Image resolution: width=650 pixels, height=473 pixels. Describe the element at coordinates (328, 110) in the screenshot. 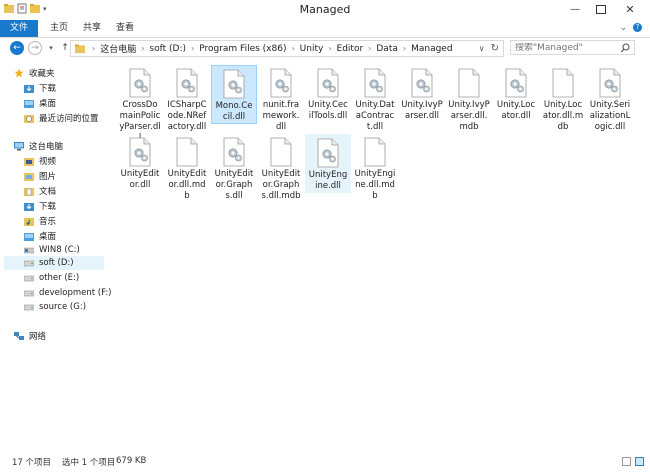

I see `file-name: Unity.CecilTools.dll` at that location.